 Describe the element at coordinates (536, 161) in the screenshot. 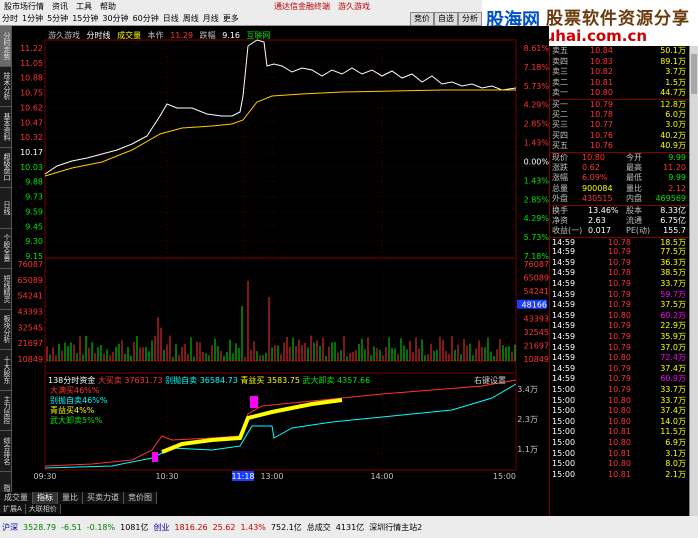

I see `pct-tick-label: 0.00%` at that location.